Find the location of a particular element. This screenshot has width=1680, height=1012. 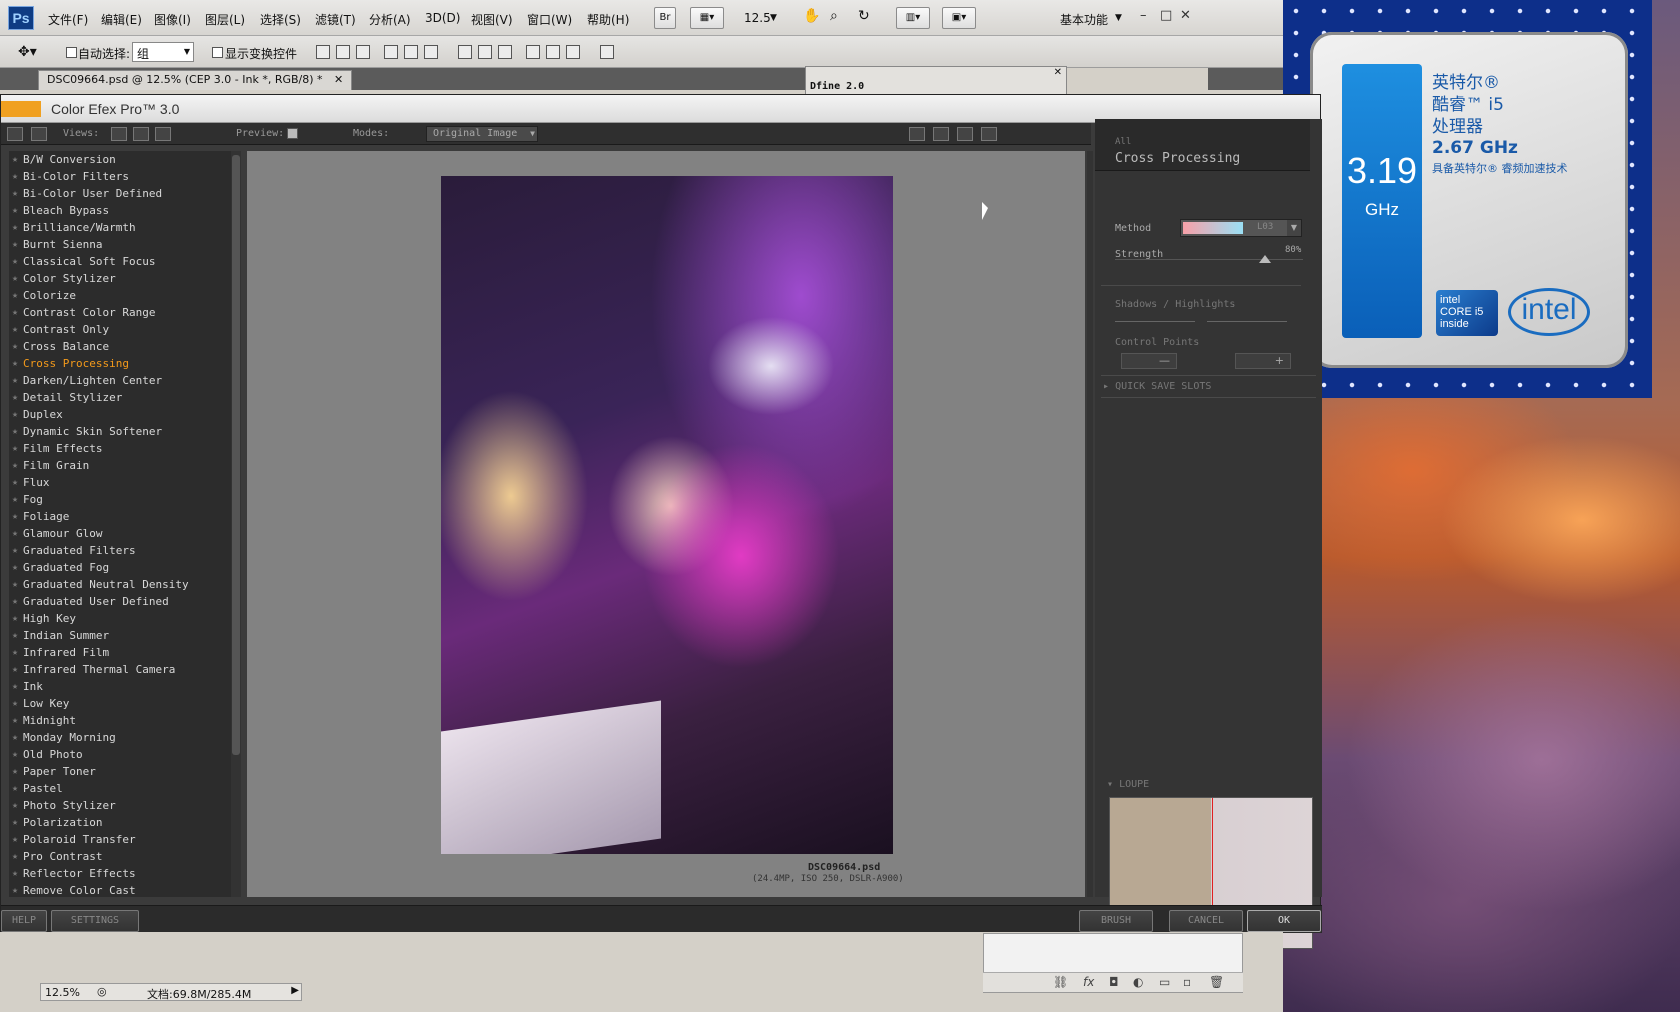

shadows-highlights-label: Shadows / Highlights is located at coordinates (1175, 304).